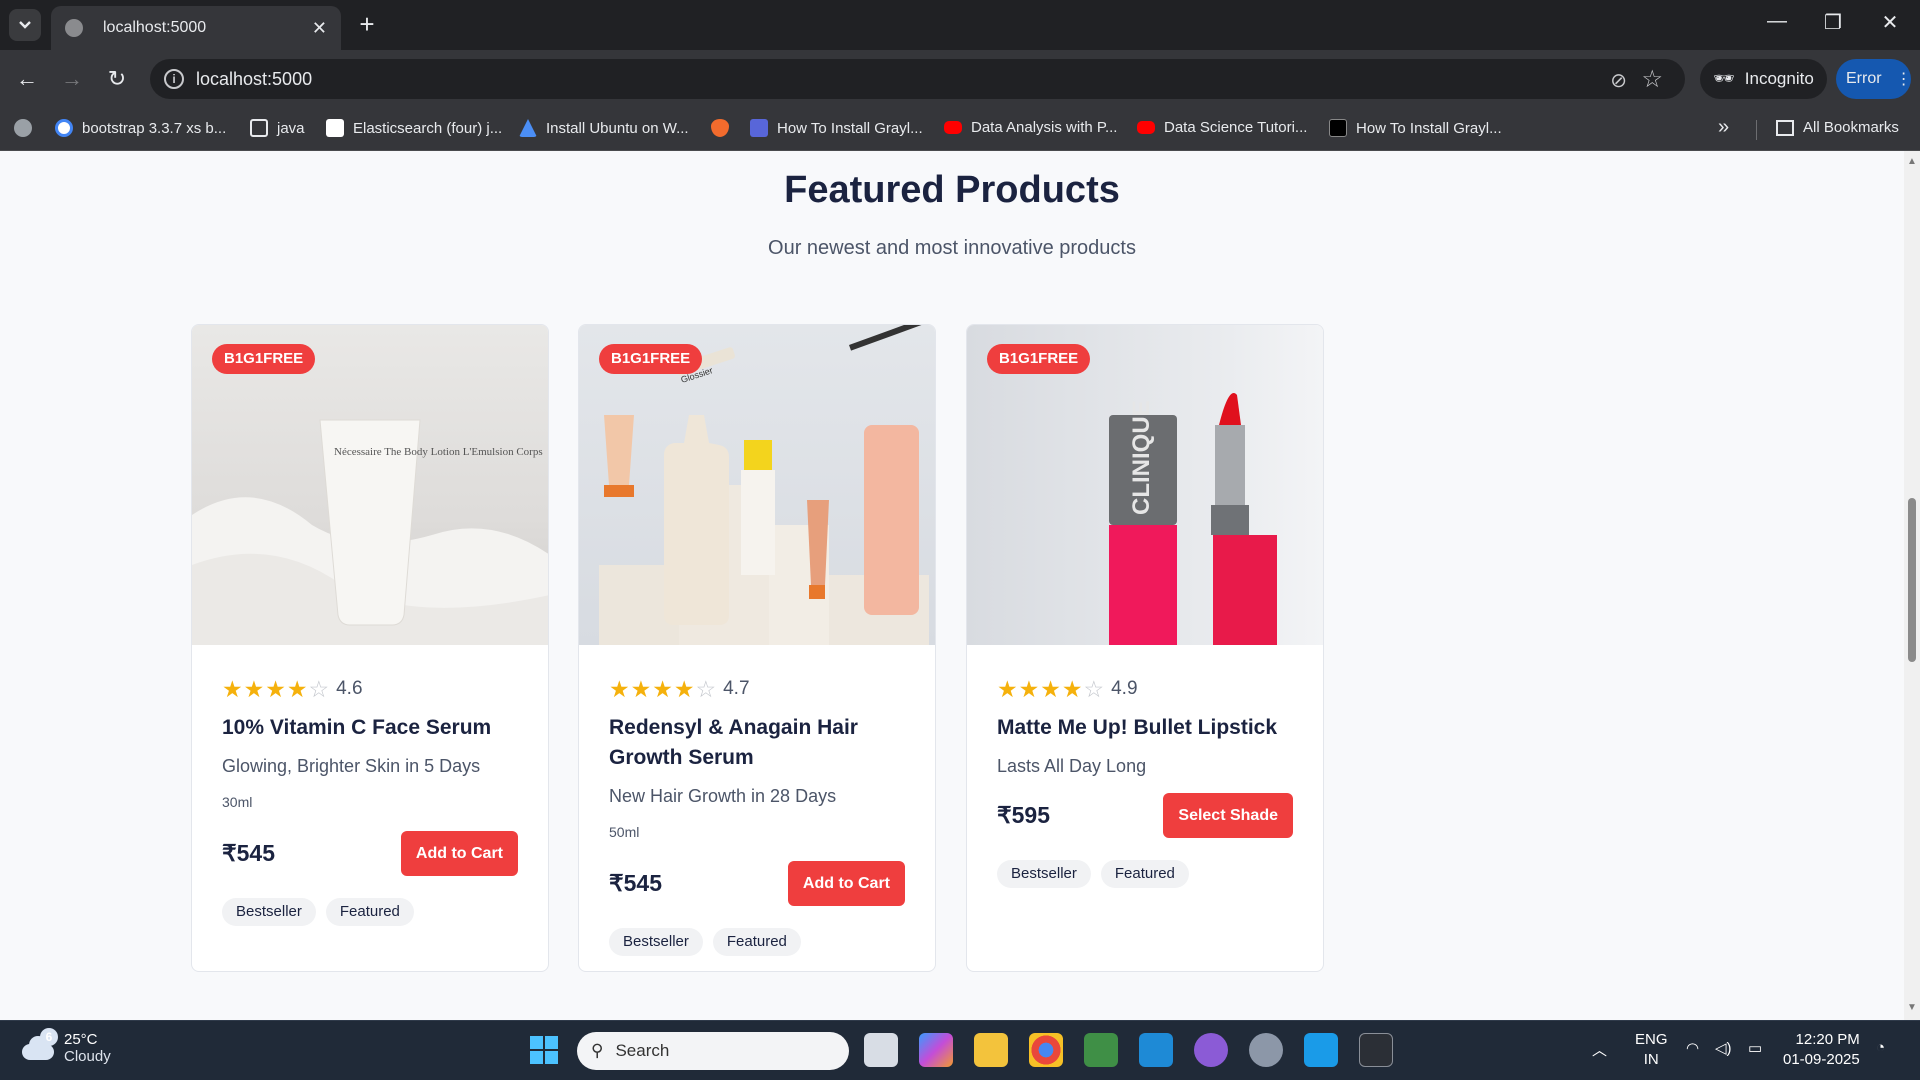 The image size is (1920, 1080). I want to click on new-tab-button: +, so click(367, 25).